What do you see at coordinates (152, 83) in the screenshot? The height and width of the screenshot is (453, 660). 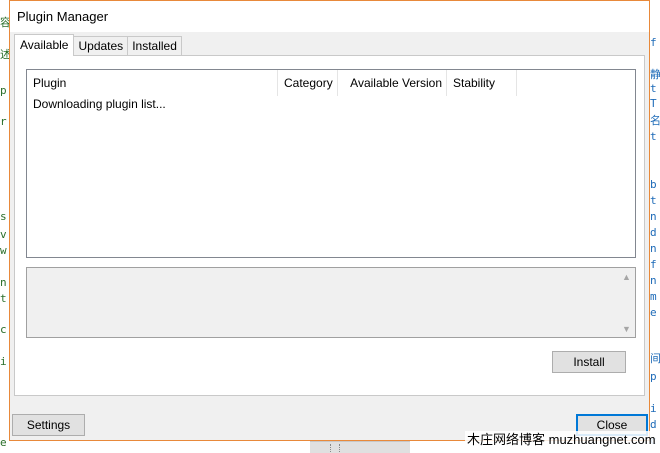 I see `column-header-plugin: Plugin` at bounding box center [152, 83].